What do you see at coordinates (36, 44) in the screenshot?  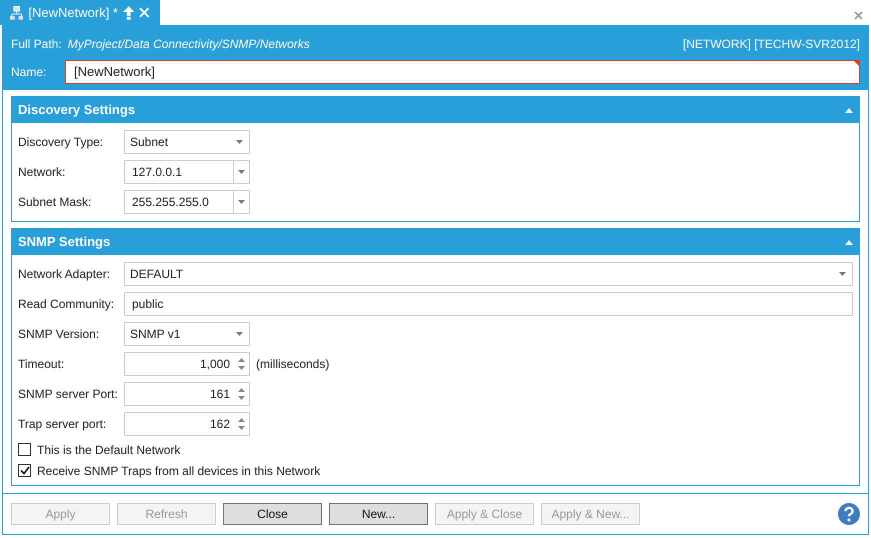 I see `path-label: Full Path:` at bounding box center [36, 44].